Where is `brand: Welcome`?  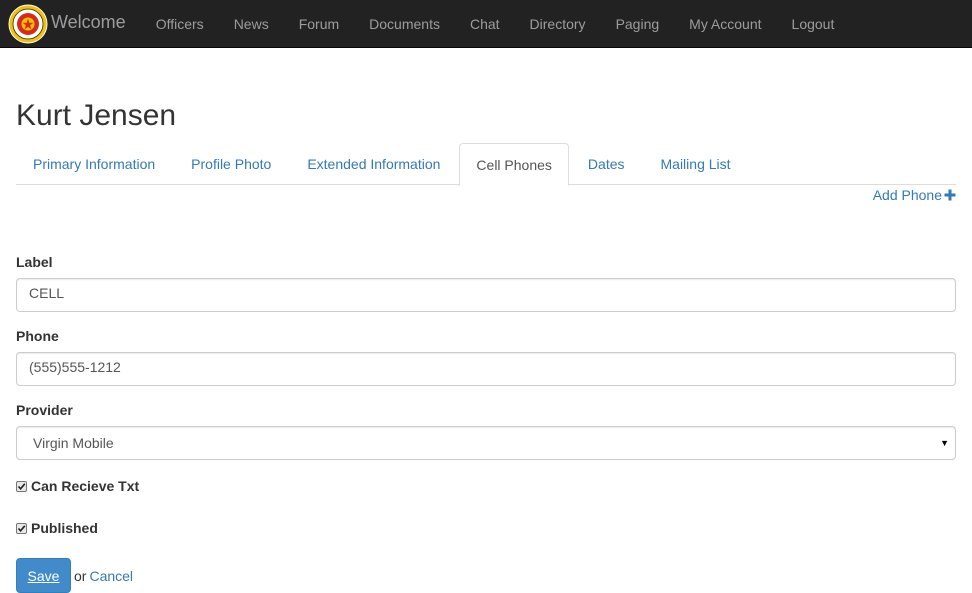
brand: Welcome is located at coordinates (63, 24).